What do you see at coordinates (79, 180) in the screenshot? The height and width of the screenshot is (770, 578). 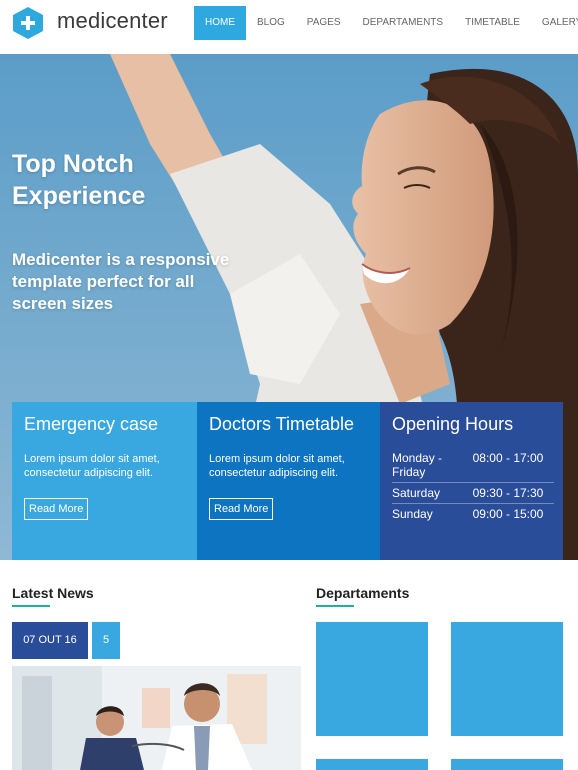 I see `hero-title: Top Notch Experience` at bounding box center [79, 180].